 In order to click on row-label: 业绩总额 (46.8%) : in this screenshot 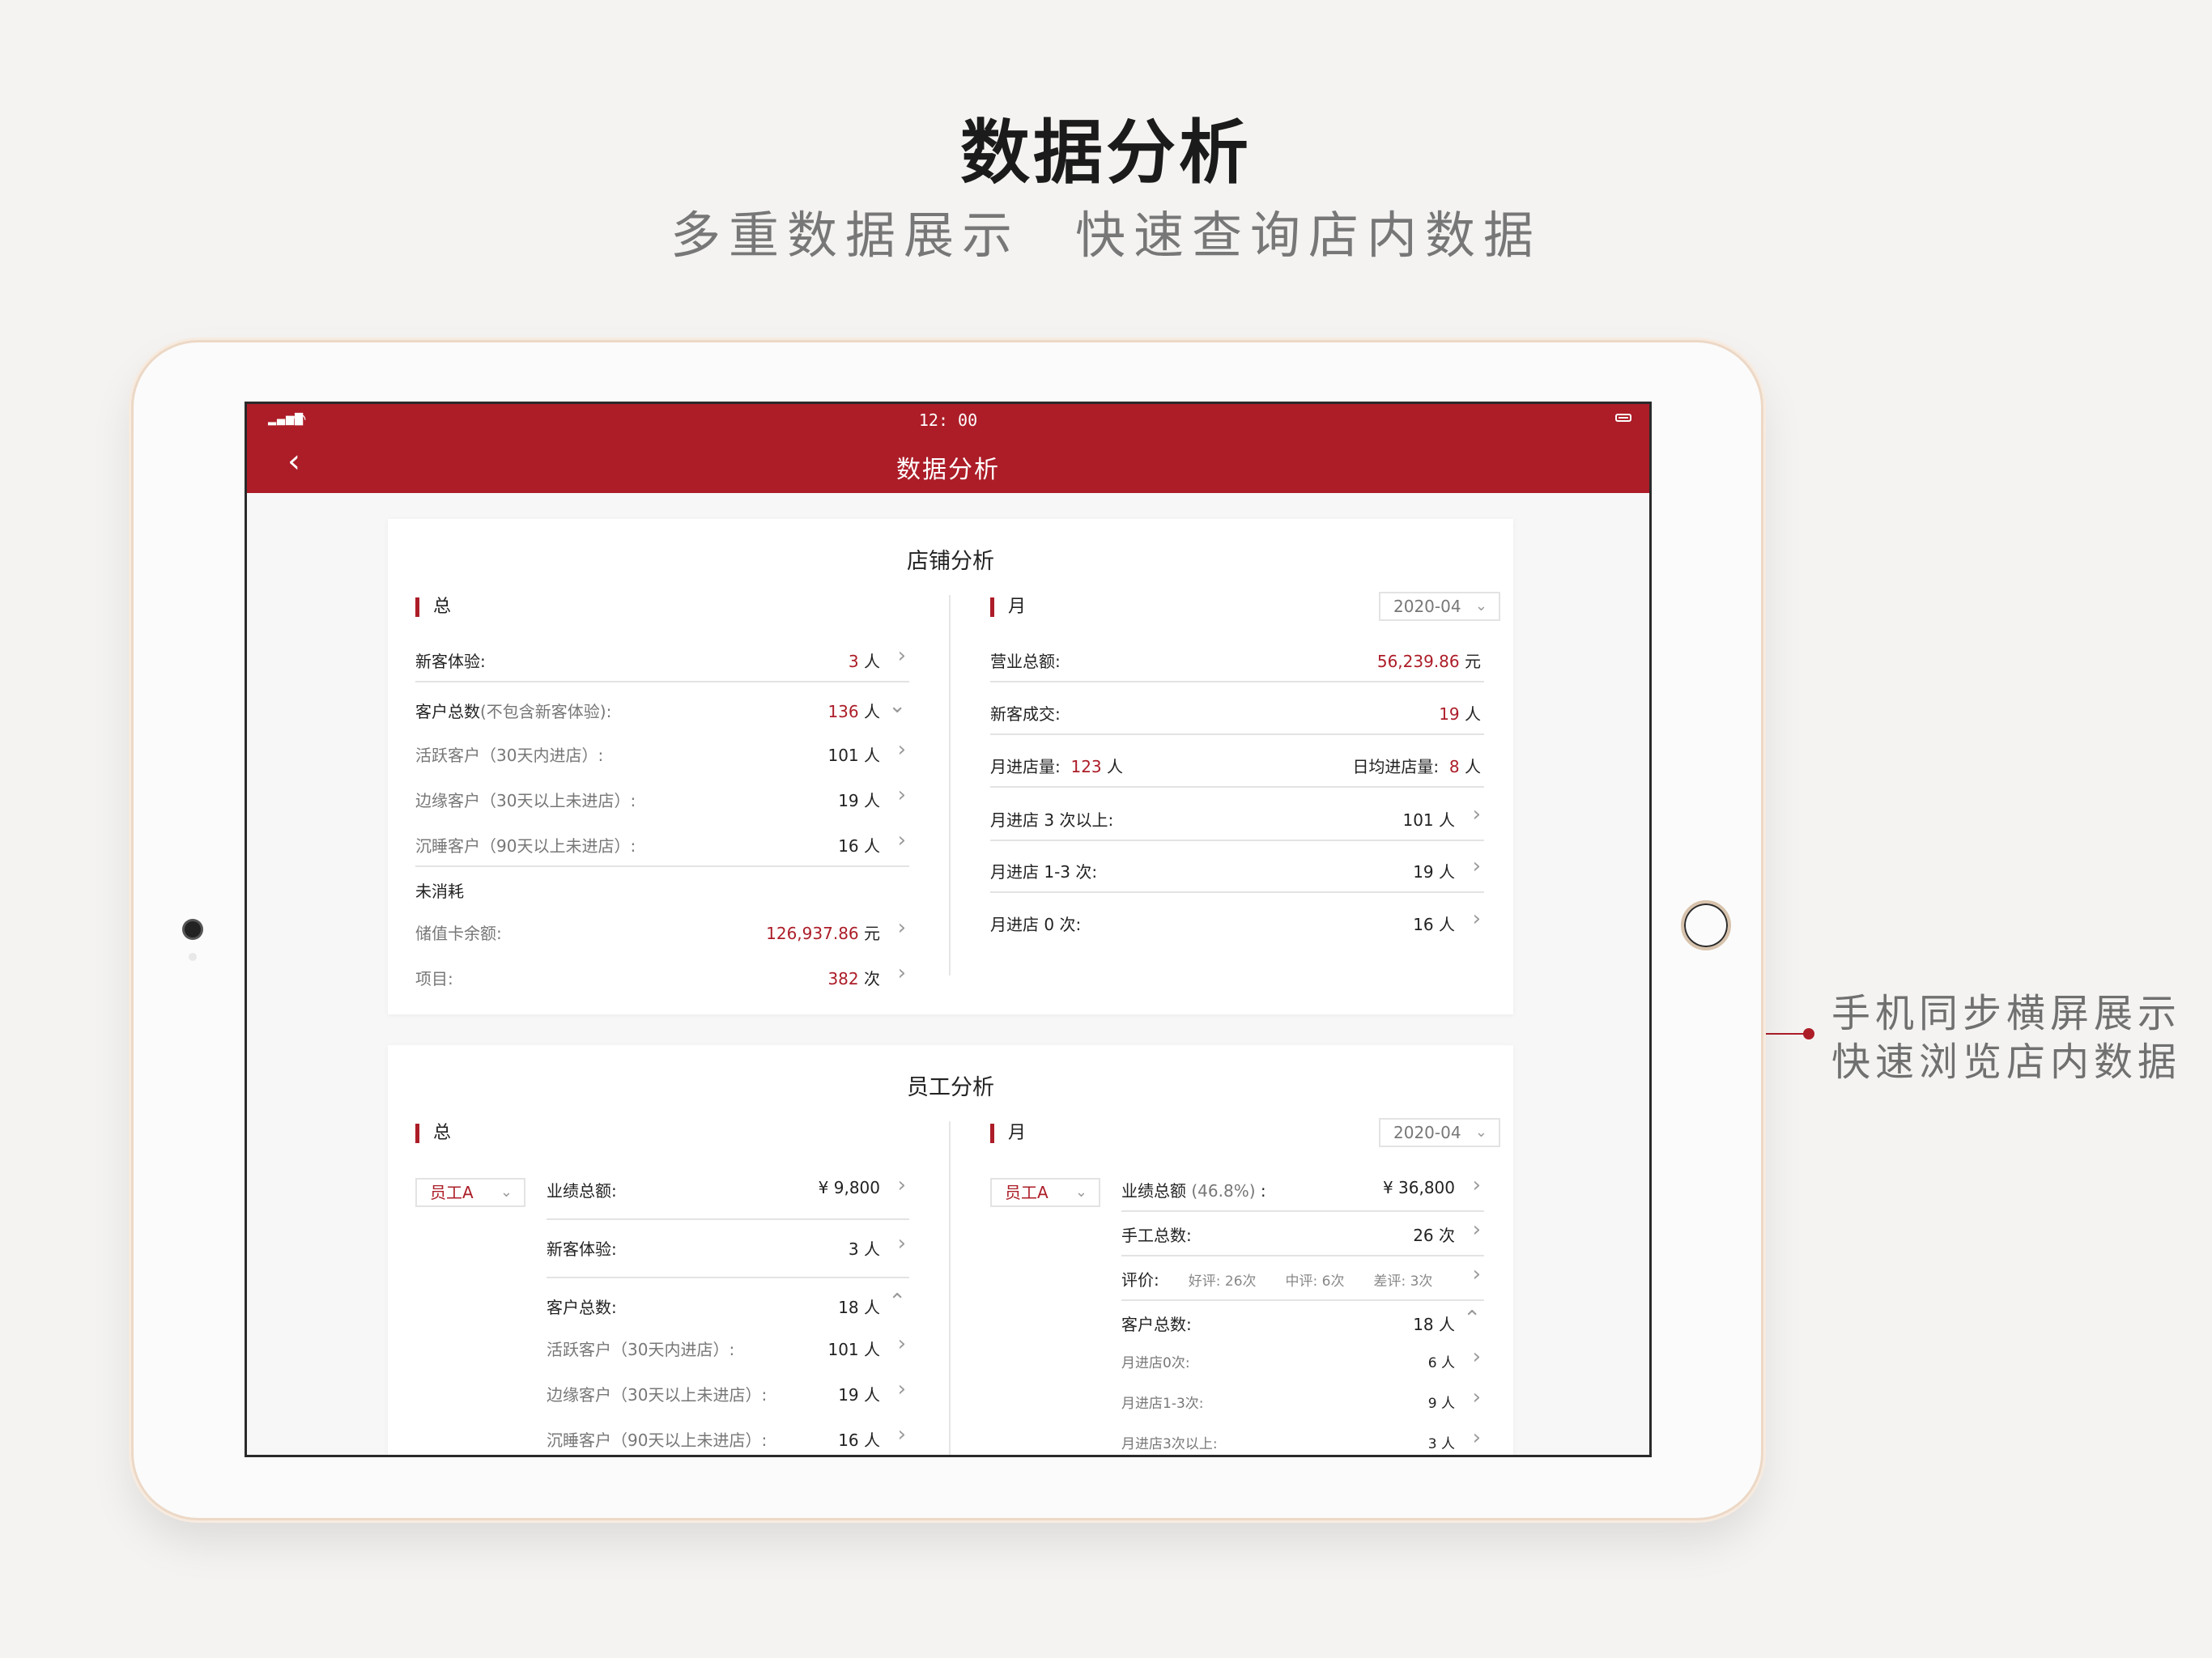, I will do `click(1194, 1189)`.